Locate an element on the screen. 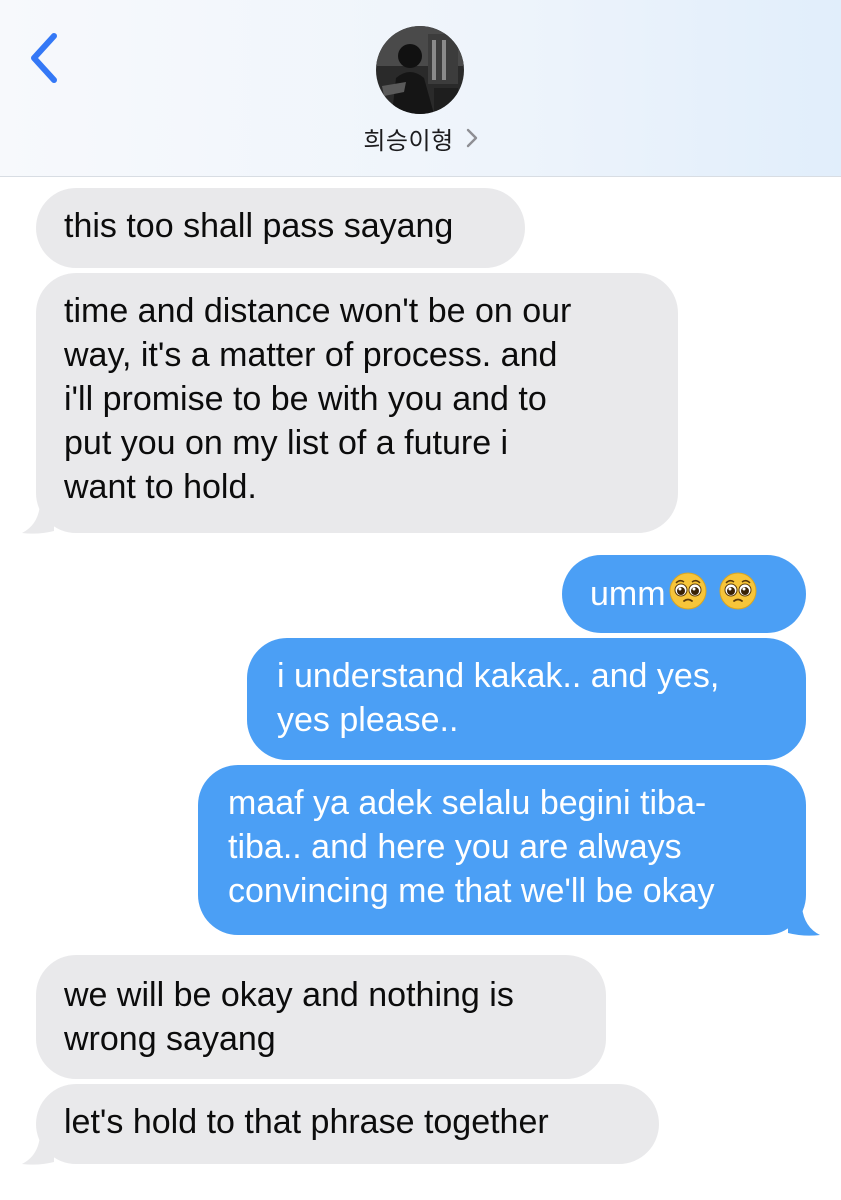 The image size is (841, 1200). message-line: maaf ya adek selalu begini tiba- is located at coordinates (467, 803).